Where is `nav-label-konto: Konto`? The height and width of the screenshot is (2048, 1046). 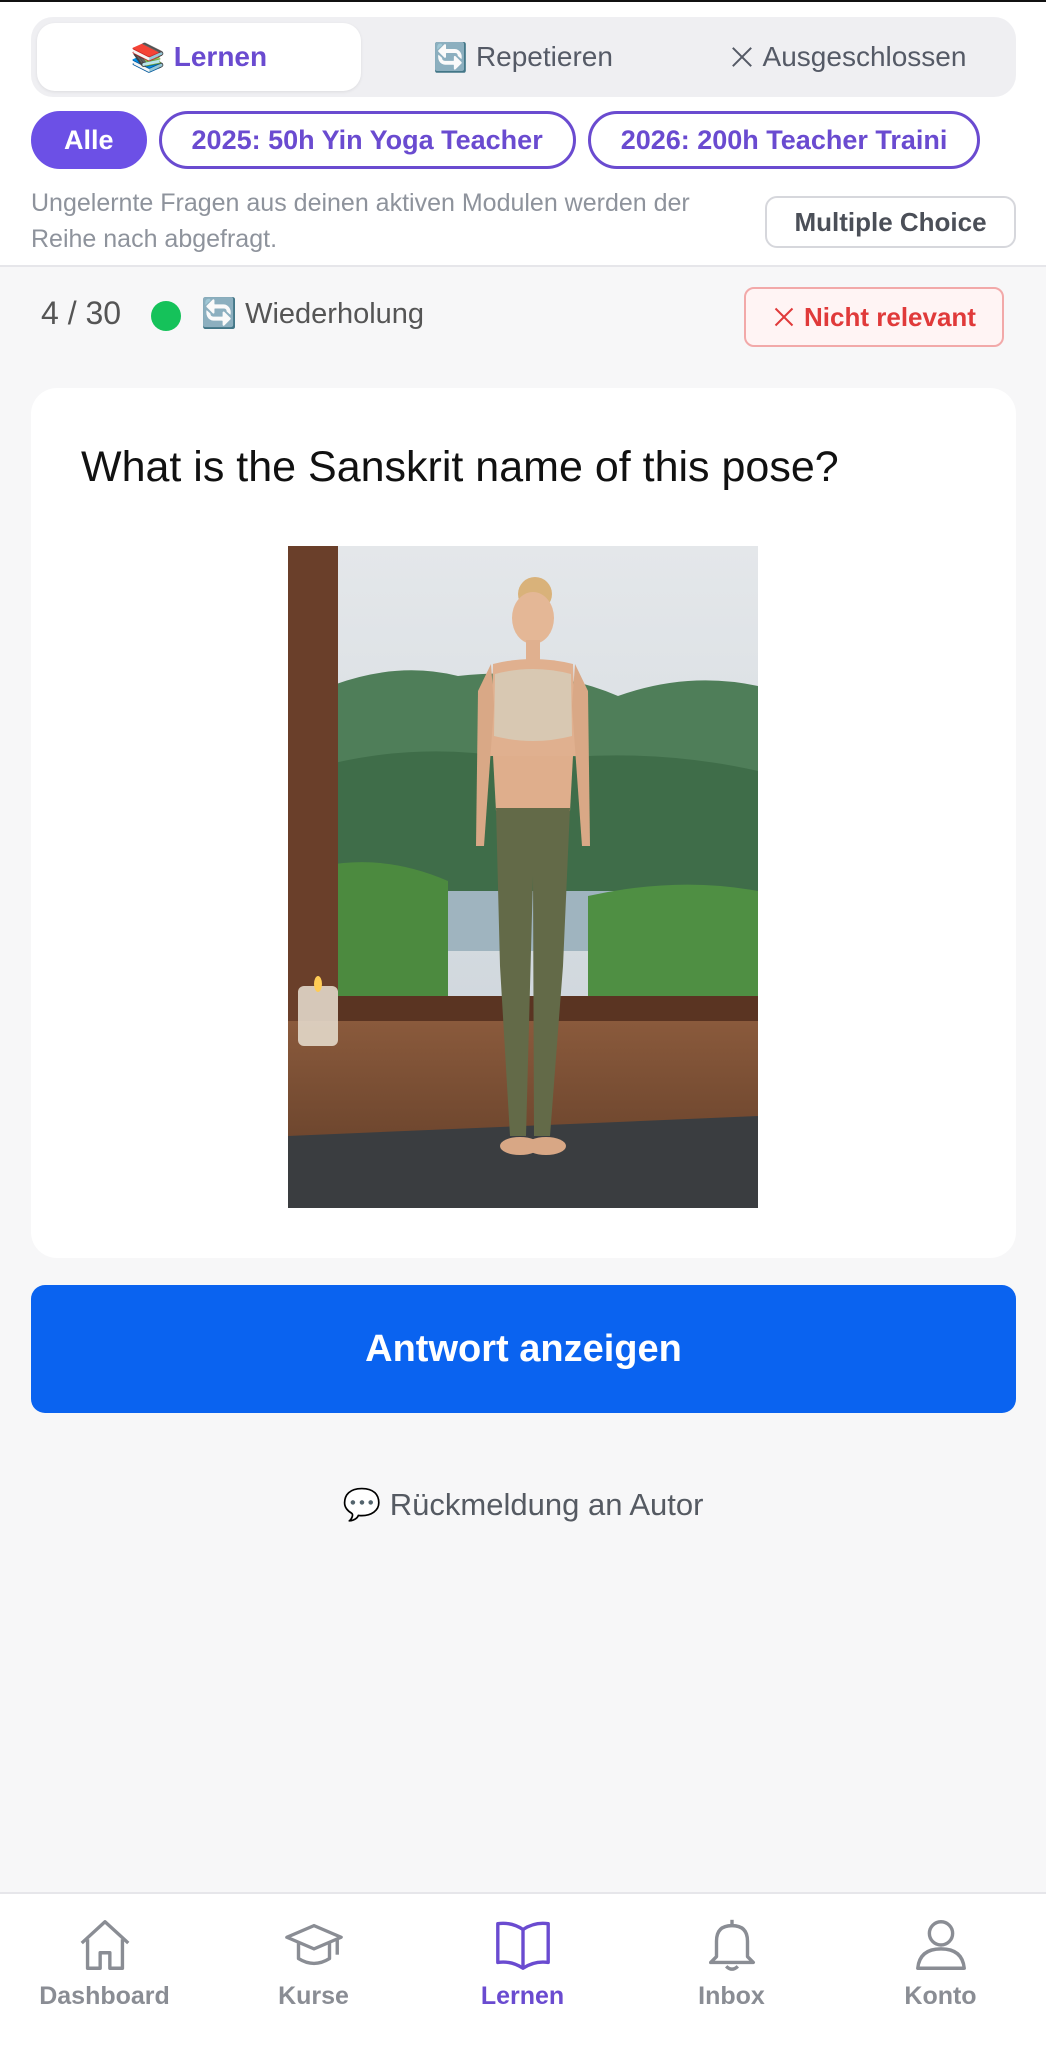
nav-label-konto: Konto is located at coordinates (940, 1996).